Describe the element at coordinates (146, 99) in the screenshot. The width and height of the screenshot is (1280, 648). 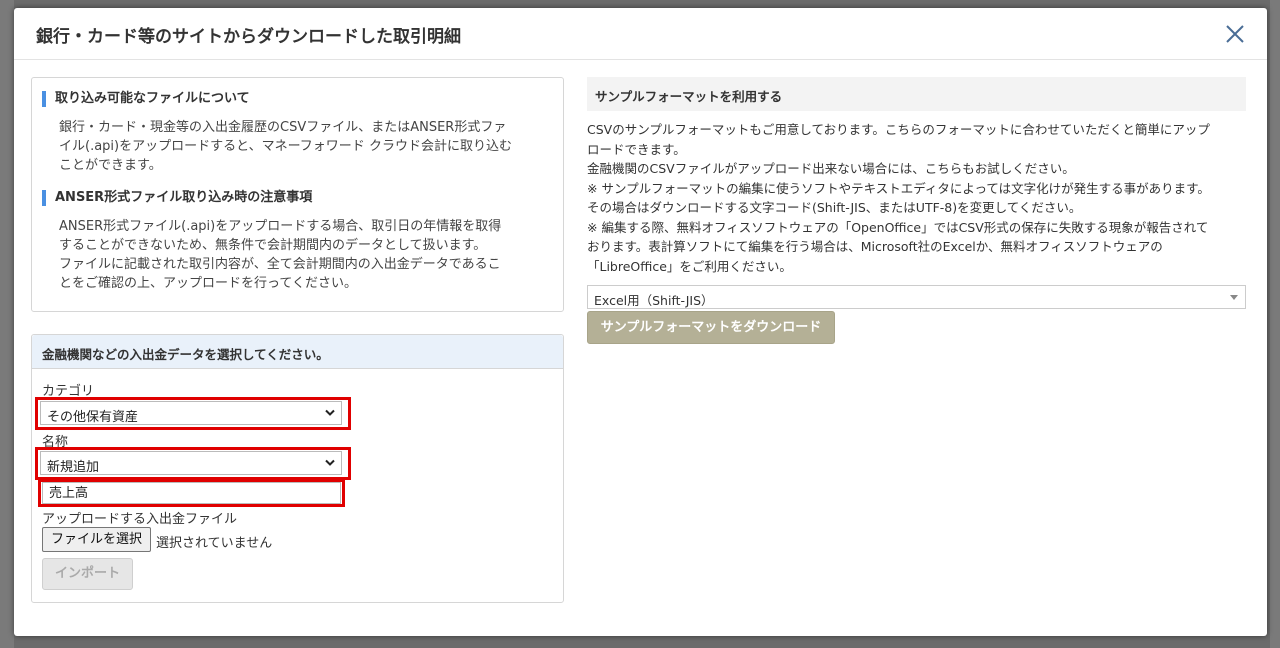
I see `section-title-importable-files: 取り込み可能なファイルについて` at that location.